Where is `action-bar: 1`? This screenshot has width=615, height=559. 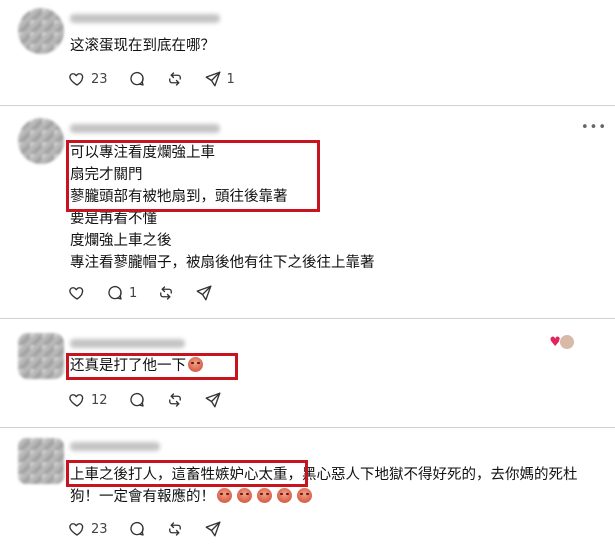 action-bar: 1 is located at coordinates (150, 293).